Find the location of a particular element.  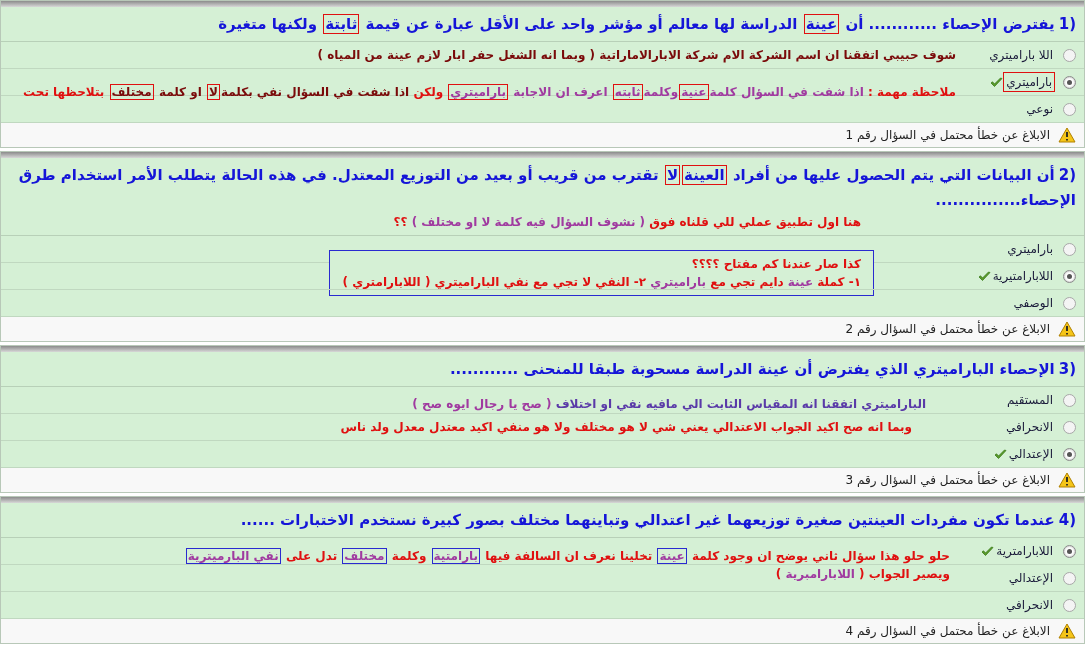

annotation-note: وبما انه صح اكيد الجواب الاعتدالي يعني شي لا هو مختلف ولا هو منفي اكيد معتدل معدل ولد ناس is located at coordinates (626, 427).